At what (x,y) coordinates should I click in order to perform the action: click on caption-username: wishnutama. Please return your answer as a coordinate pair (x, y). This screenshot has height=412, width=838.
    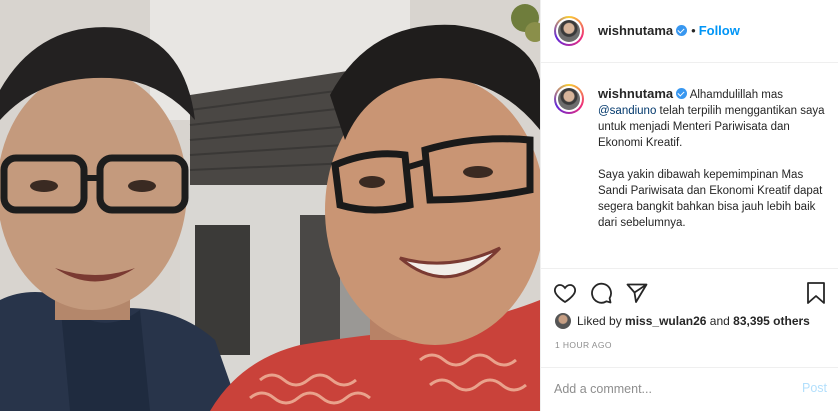
    Looking at the image, I should click on (635, 93).